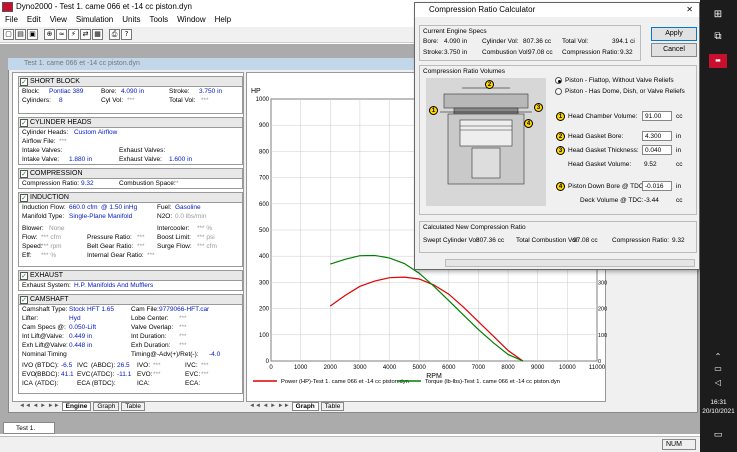 Image resolution: width=737 pixels, height=452 pixels. I want to click on x-tick-label: 0, so click(271, 368).